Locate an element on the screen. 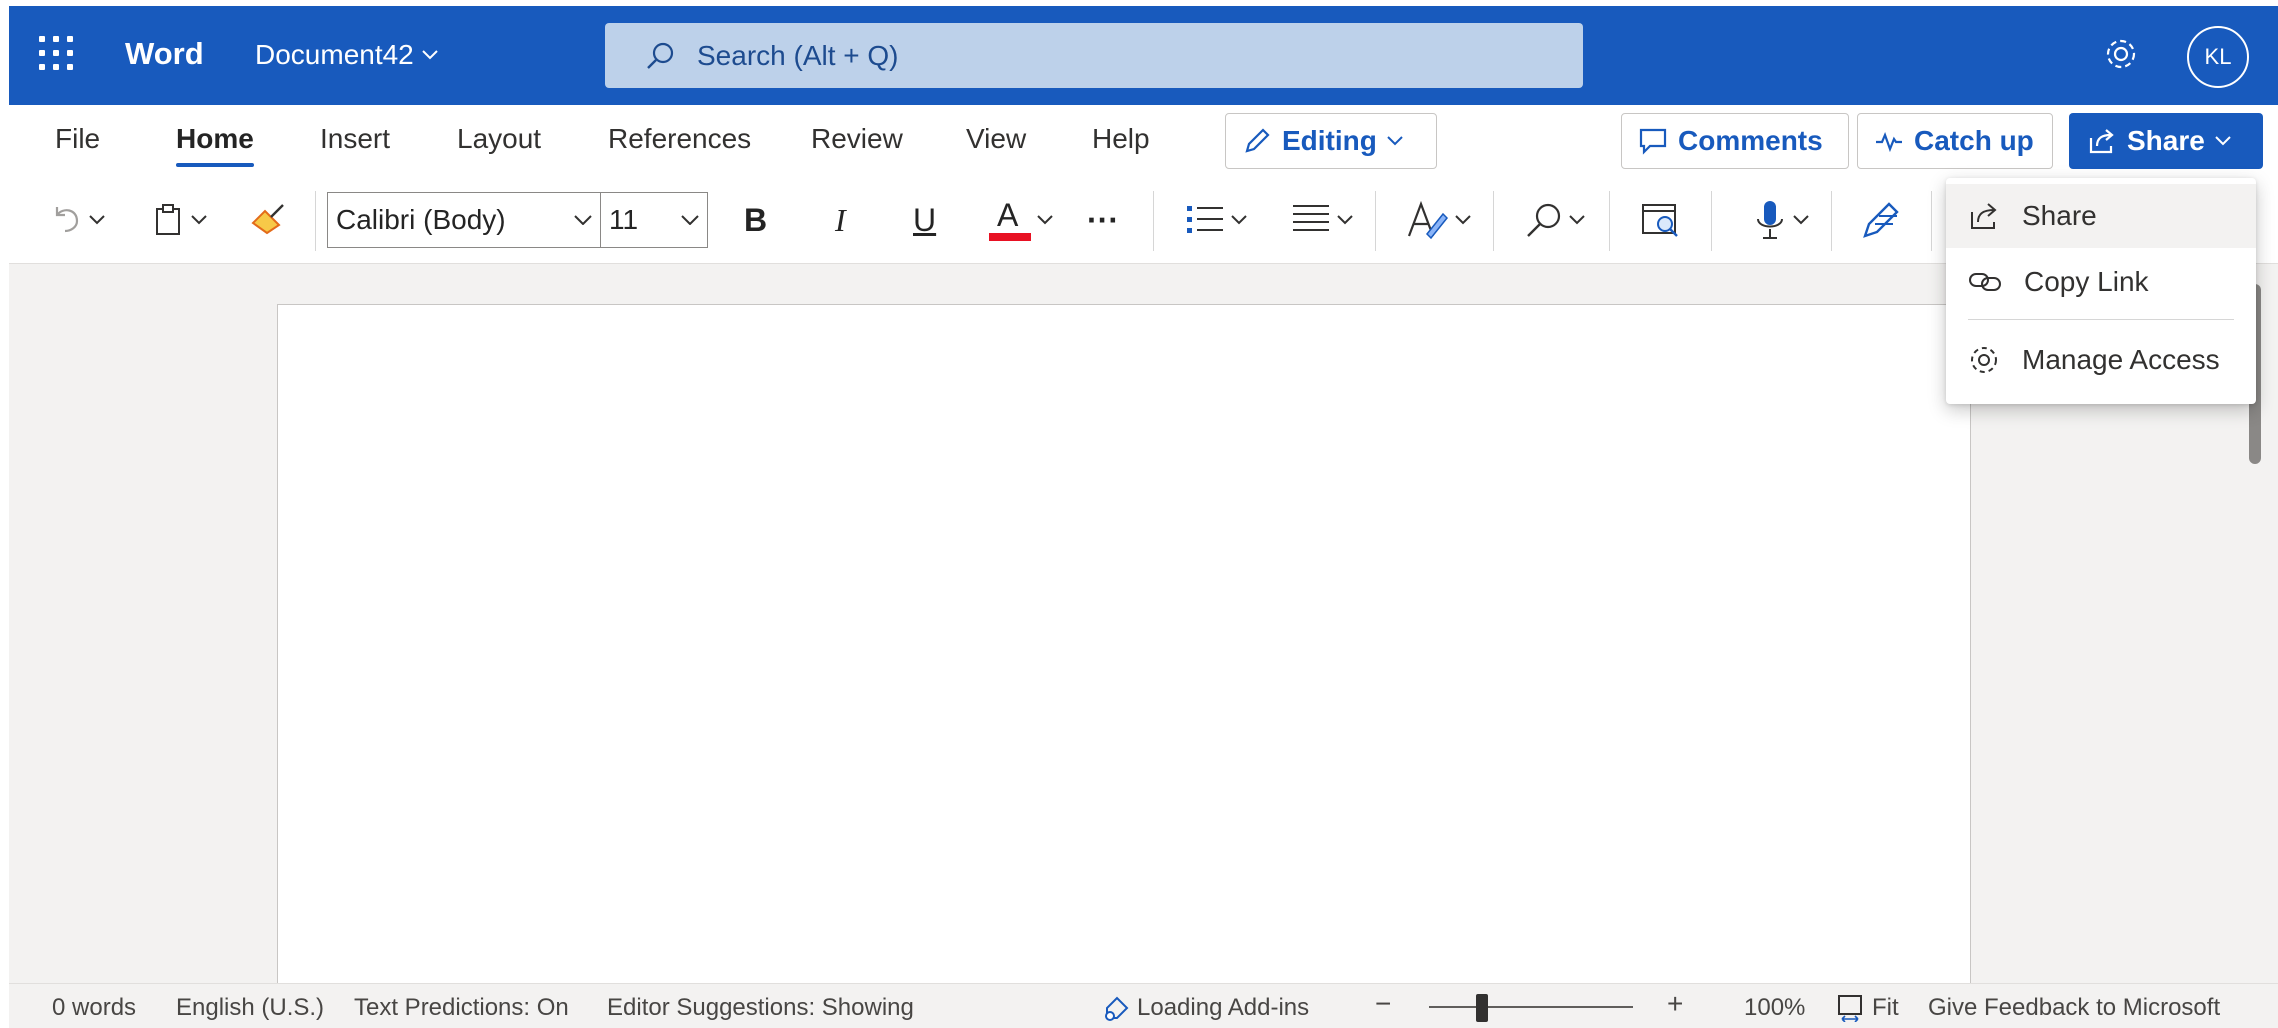  comments-button: Comments is located at coordinates (1735, 141).